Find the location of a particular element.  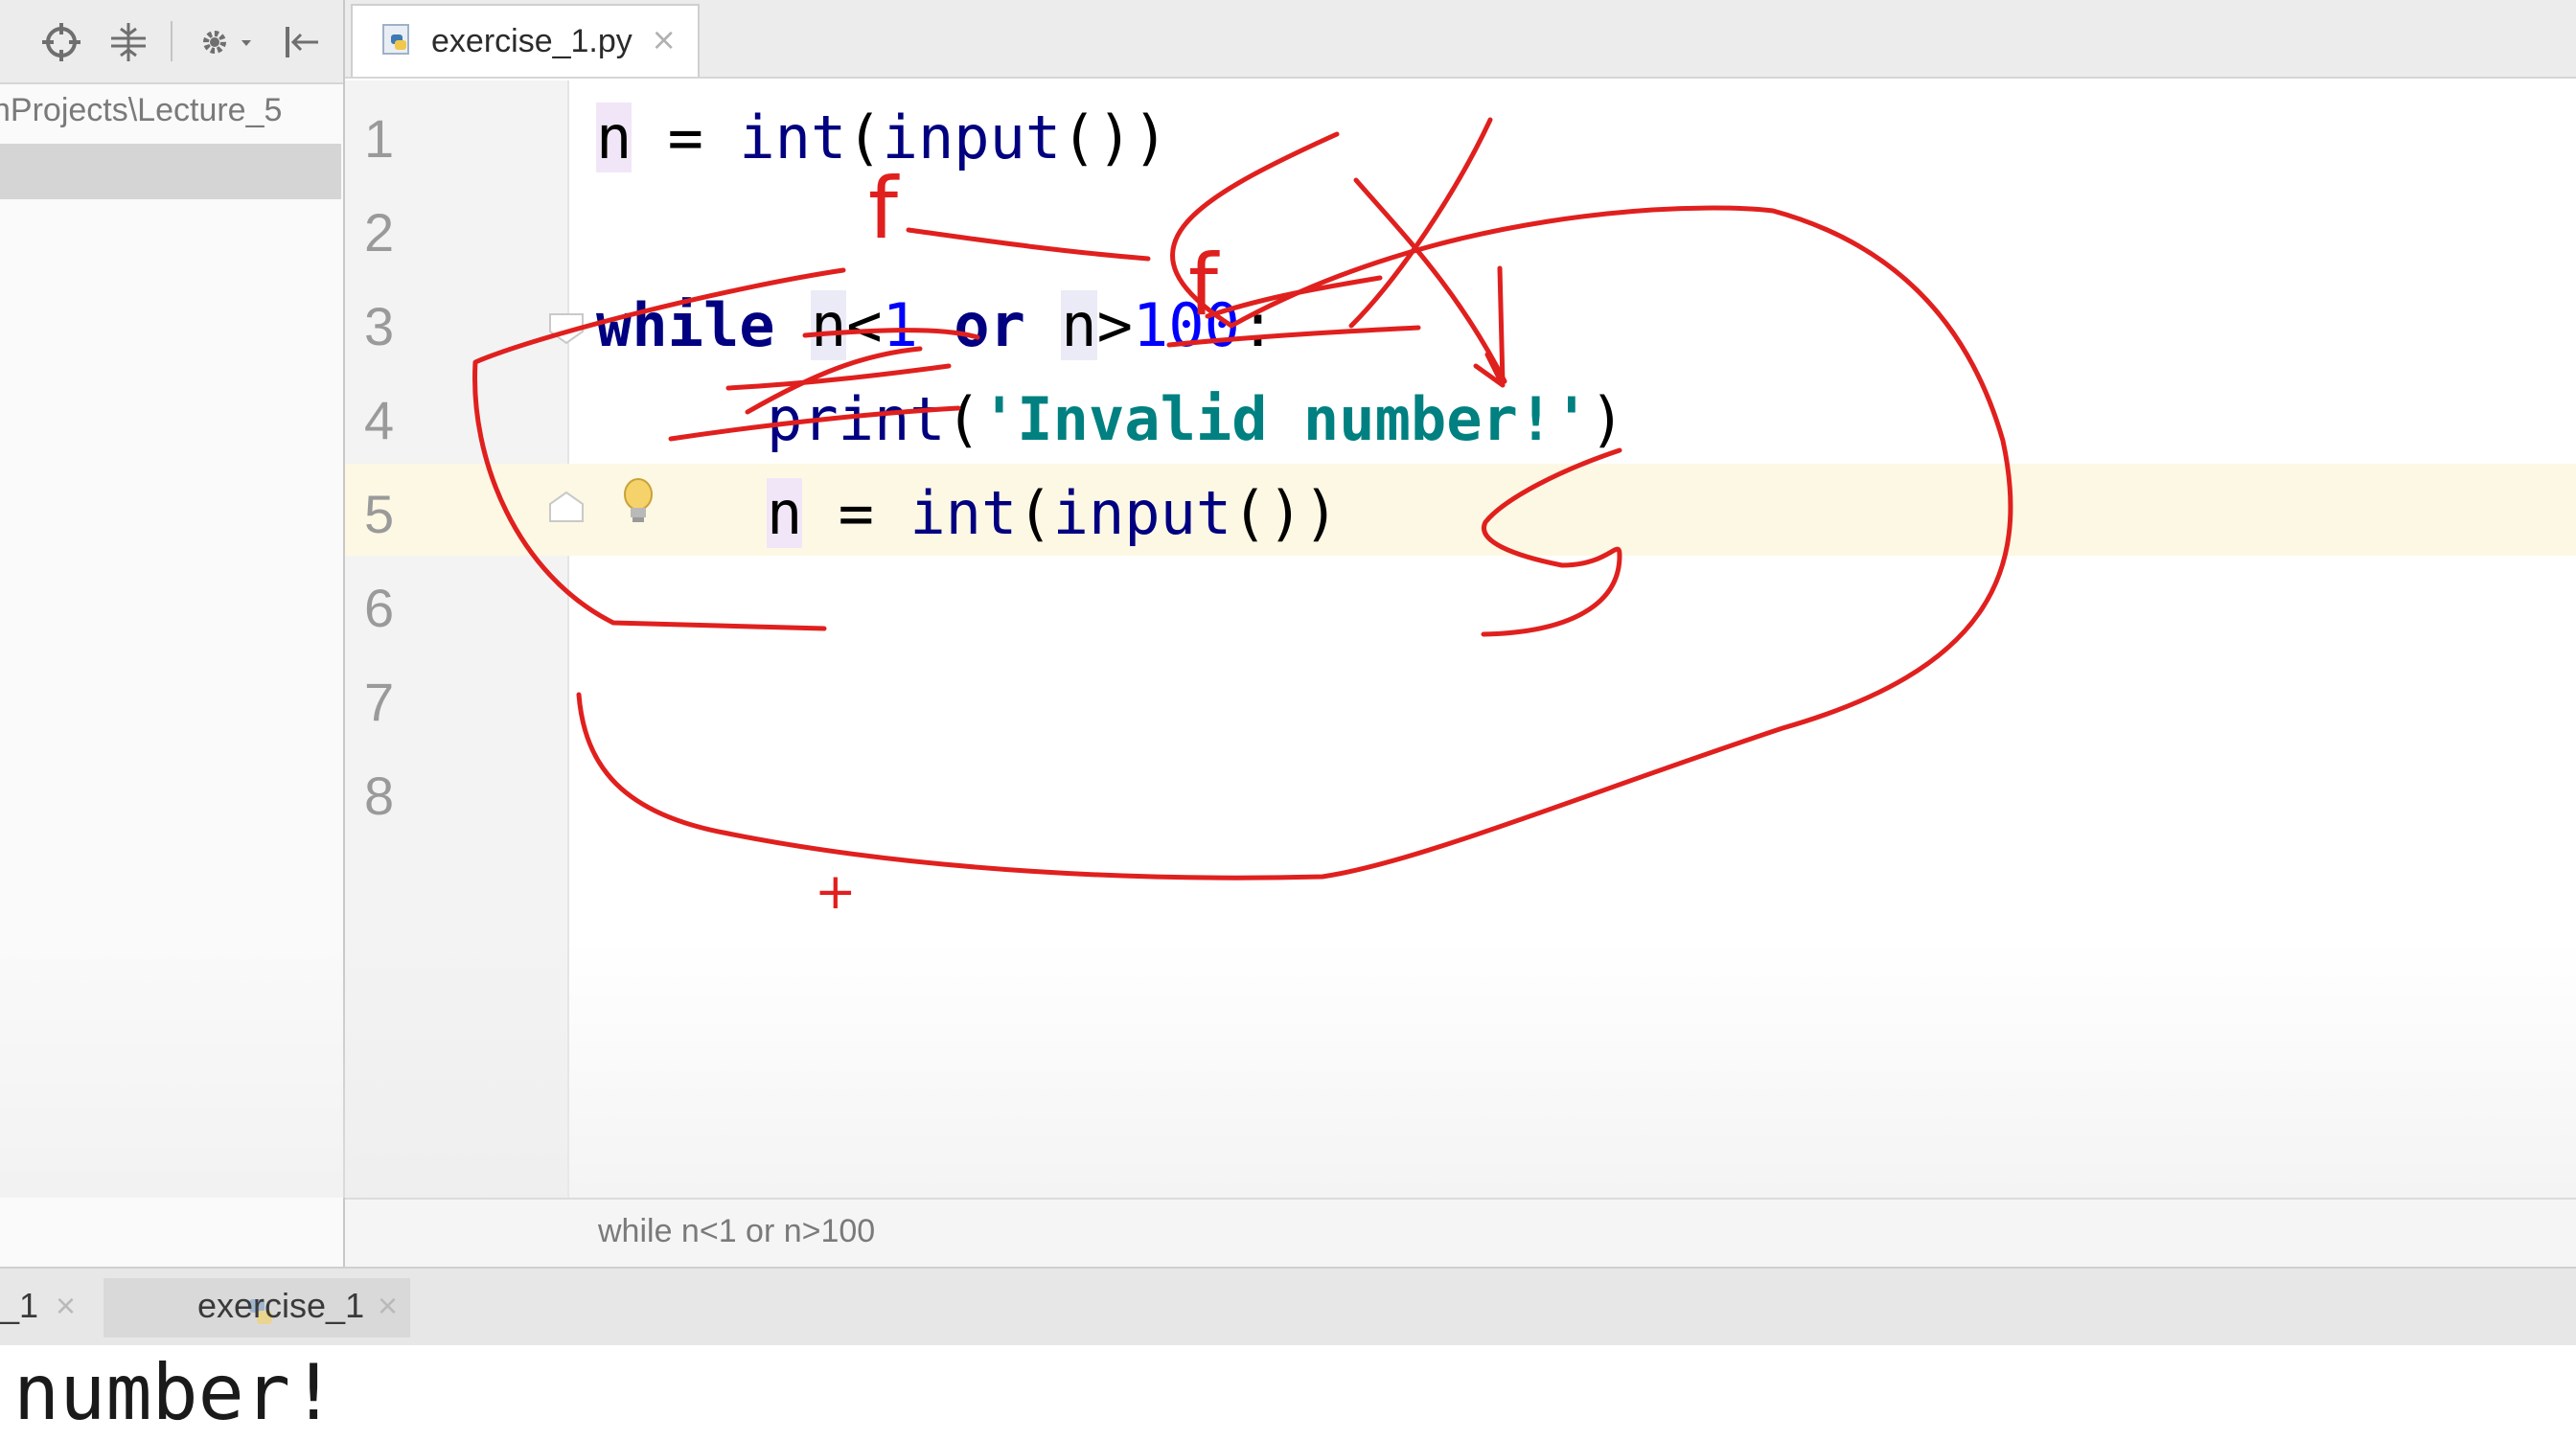

code-line-5: n = int(input()) is located at coordinates (1053, 513).